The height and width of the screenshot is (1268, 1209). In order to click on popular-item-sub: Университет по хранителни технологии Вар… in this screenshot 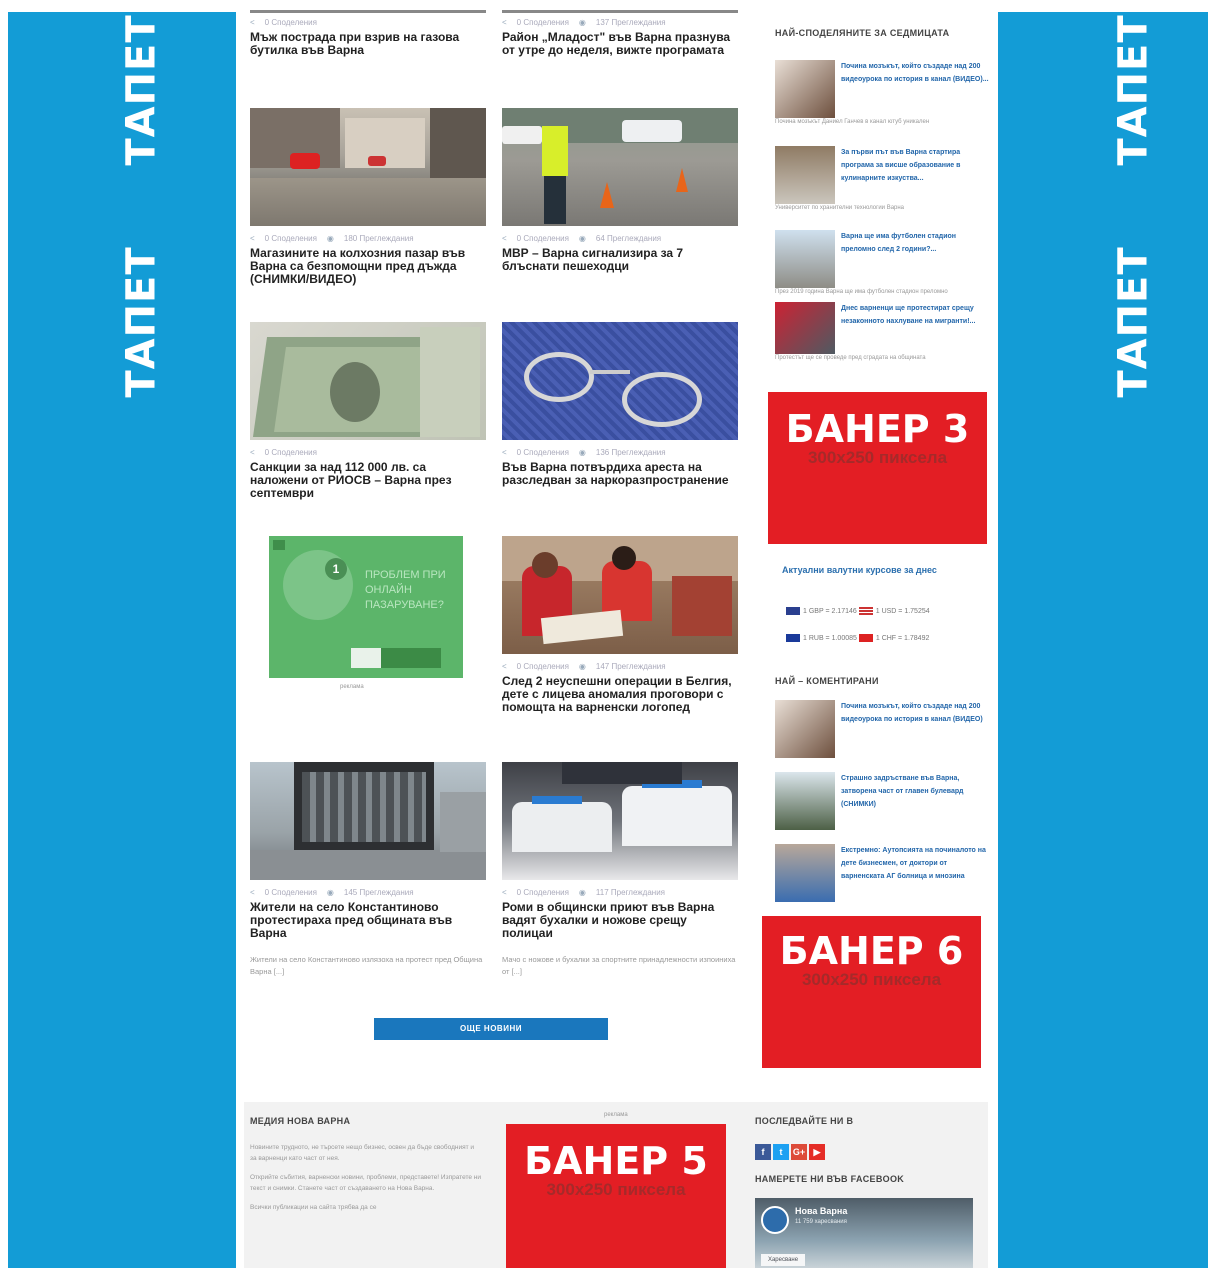, I will do `click(840, 208)`.